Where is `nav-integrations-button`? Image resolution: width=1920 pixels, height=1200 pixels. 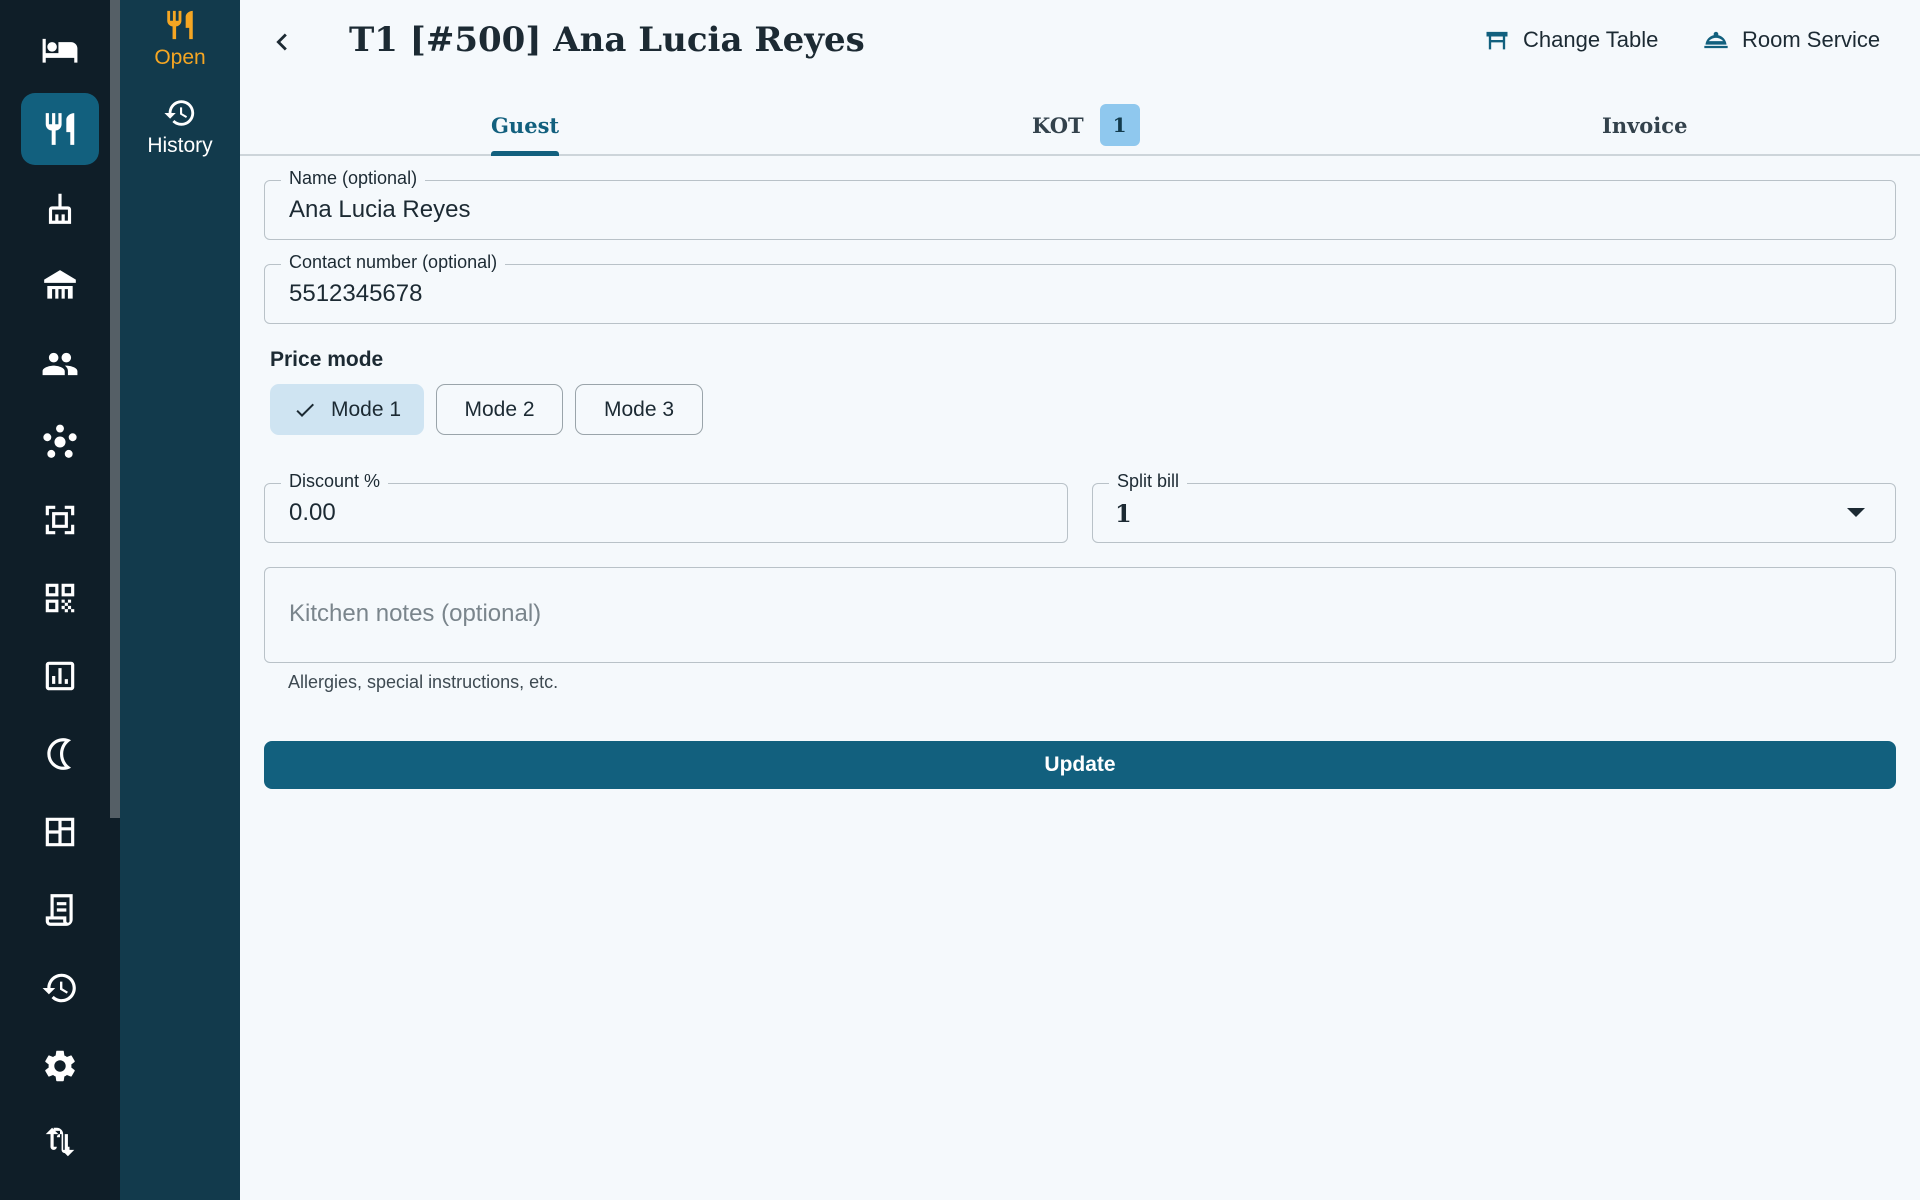 nav-integrations-button is located at coordinates (60, 442).